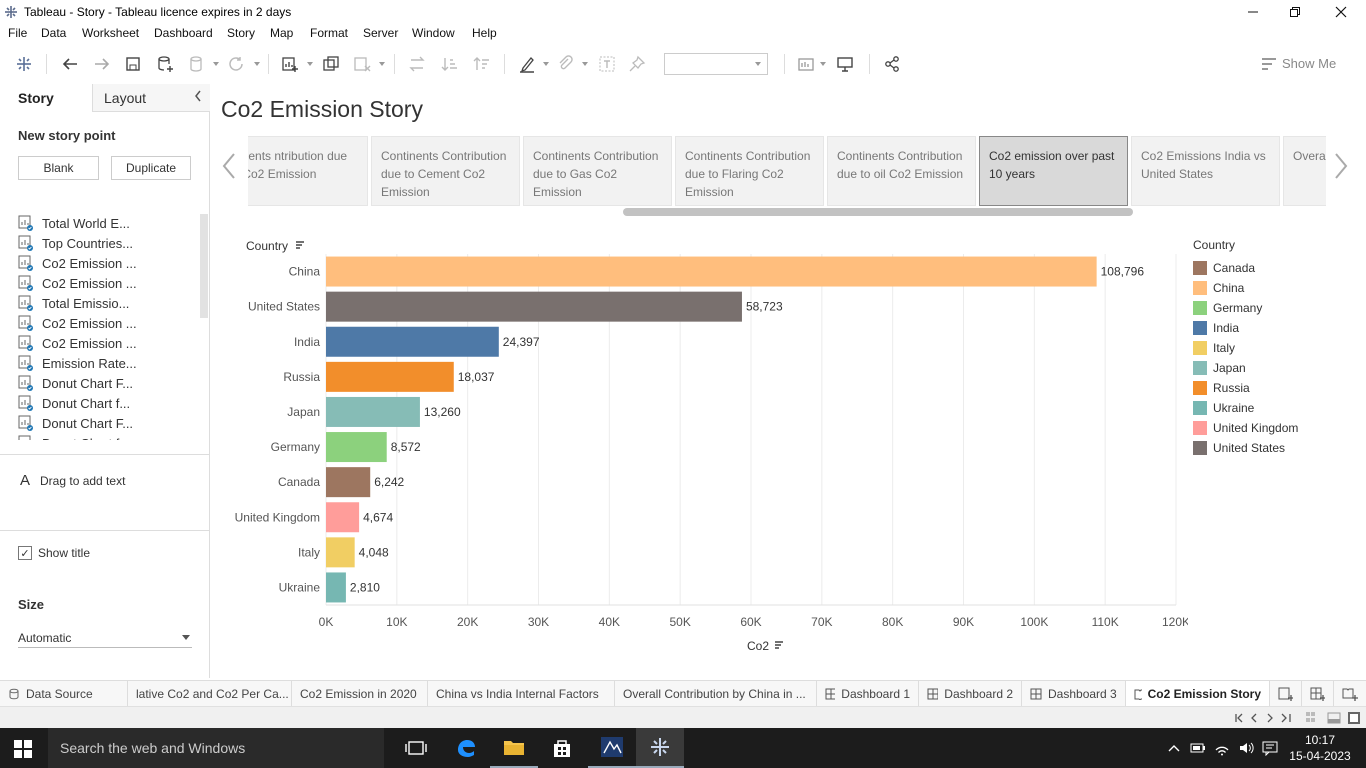  Describe the element at coordinates (1318, 694) in the screenshot. I see `new-dashboard-tab-button` at that location.